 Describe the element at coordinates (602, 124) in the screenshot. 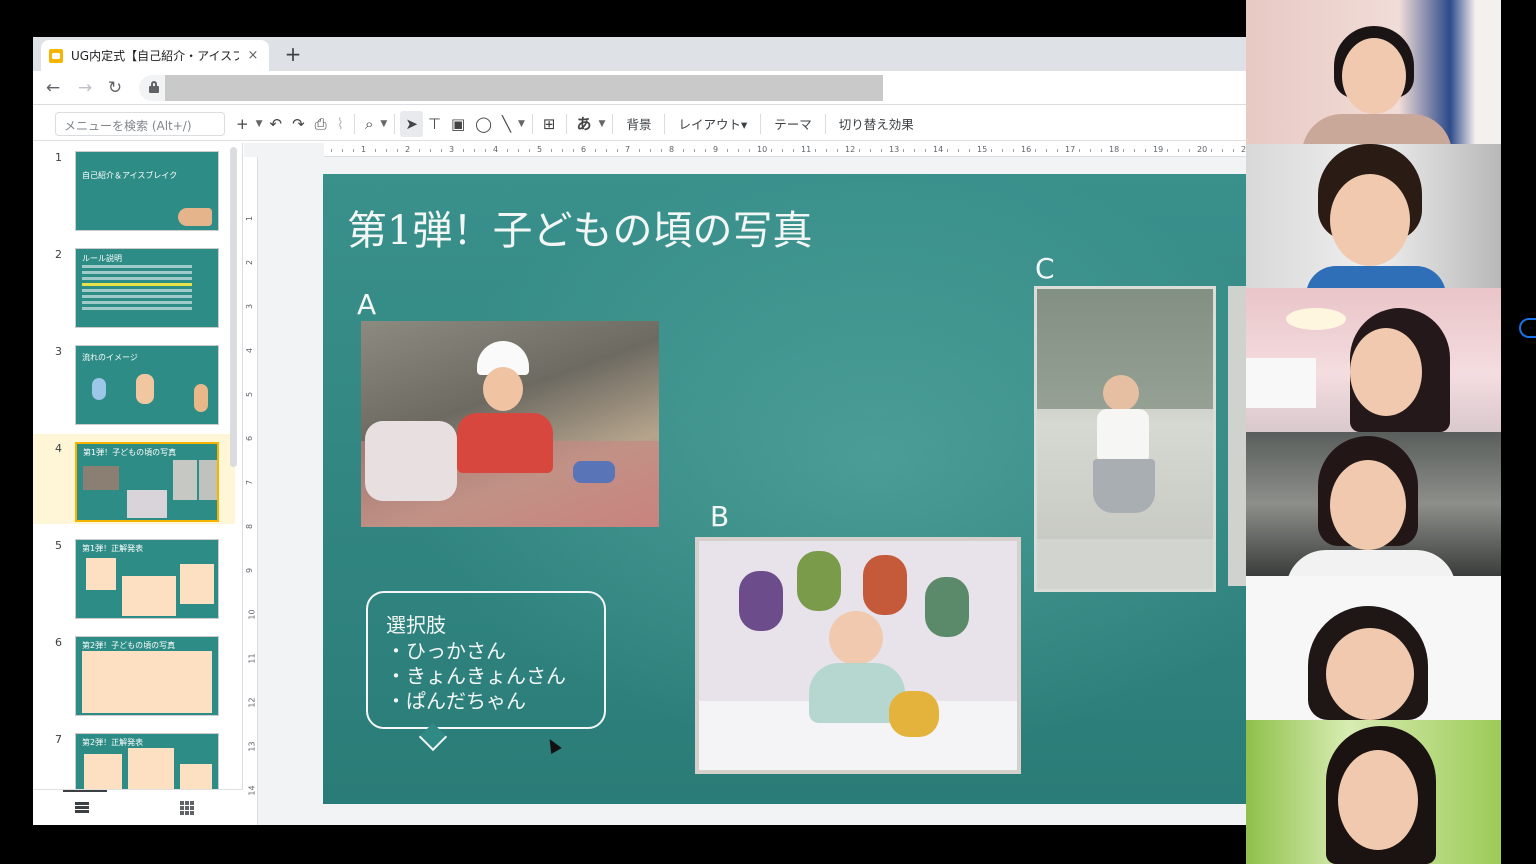

I see `text-style-dropdown-icon: ▼` at that location.